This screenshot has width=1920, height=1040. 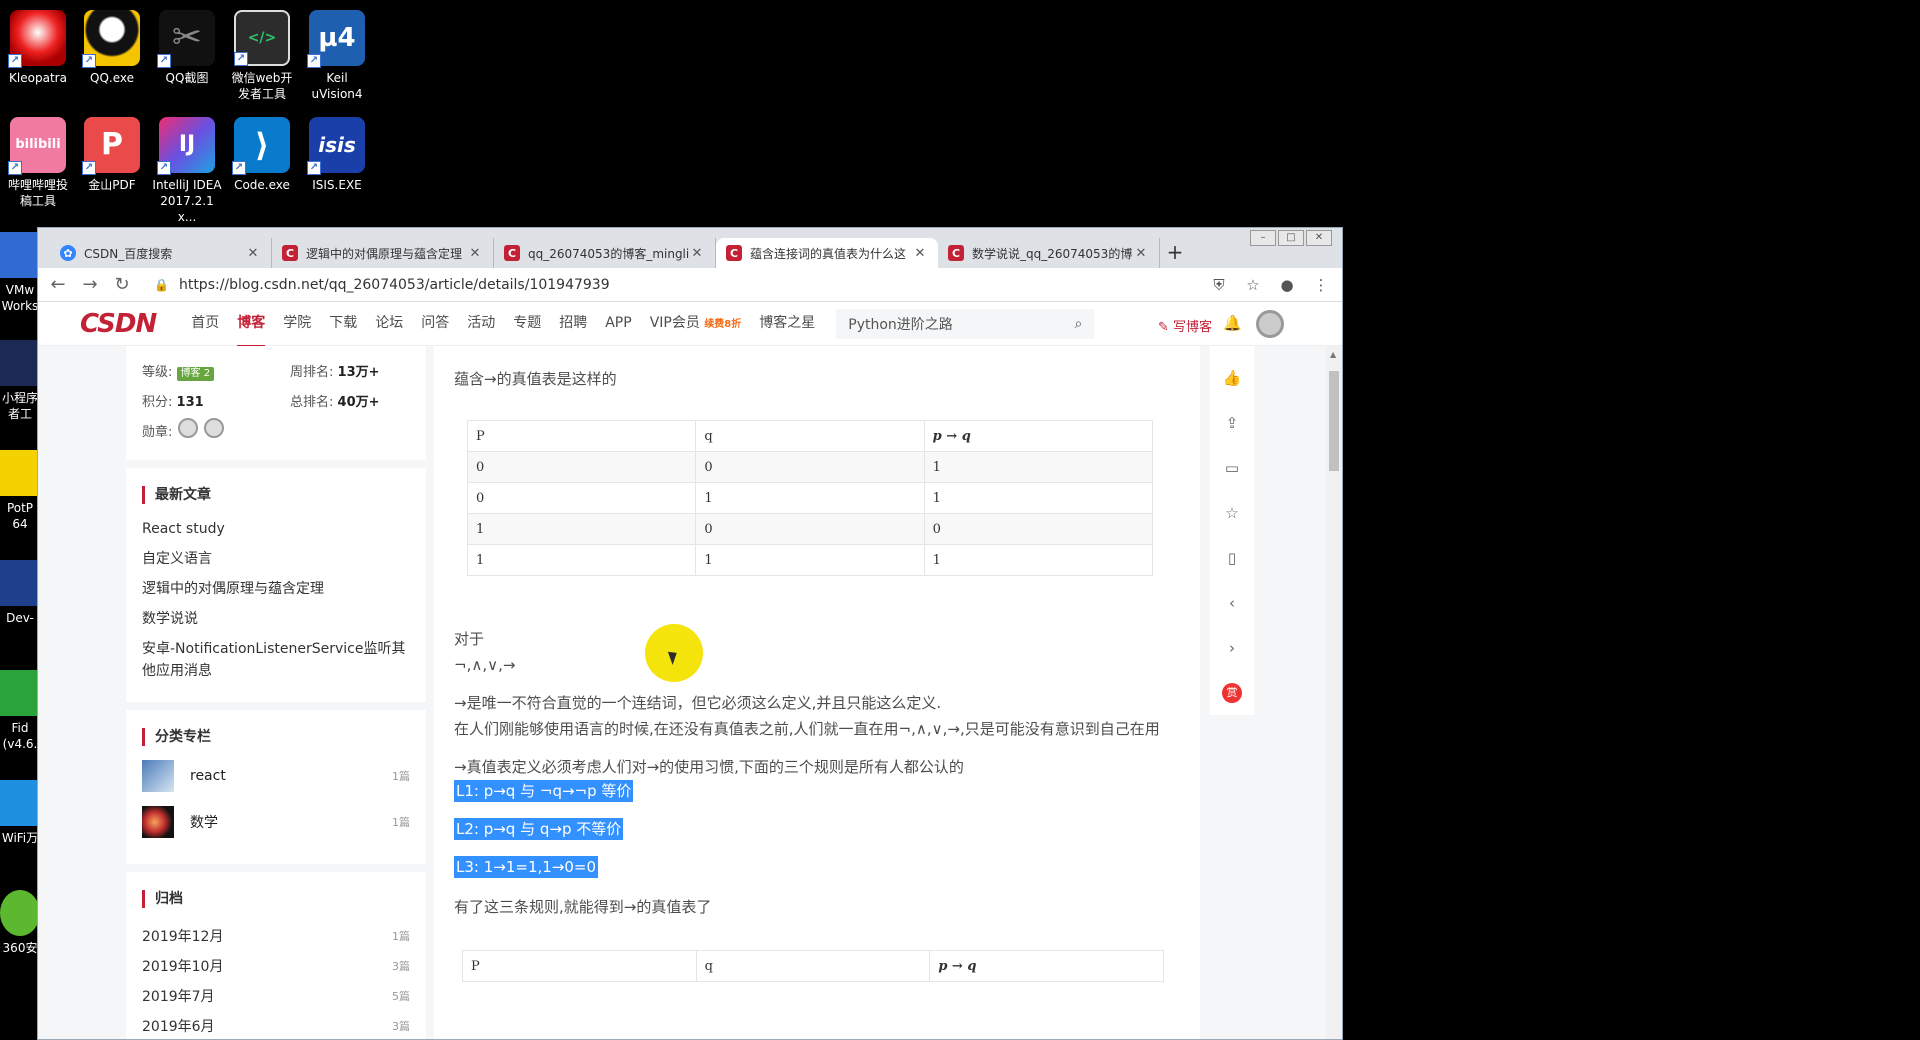 I want to click on desktop-icon-vscode: ⟩ ↗ Code.exe, so click(x=262, y=155).